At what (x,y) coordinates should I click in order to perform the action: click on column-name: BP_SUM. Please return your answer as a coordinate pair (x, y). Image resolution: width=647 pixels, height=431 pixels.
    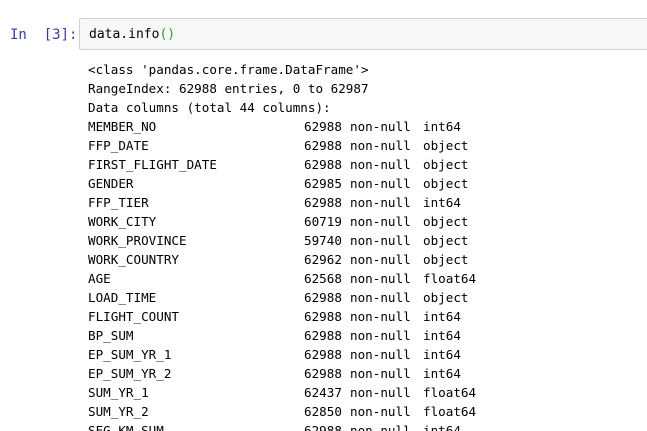
    Looking at the image, I should click on (111, 335).